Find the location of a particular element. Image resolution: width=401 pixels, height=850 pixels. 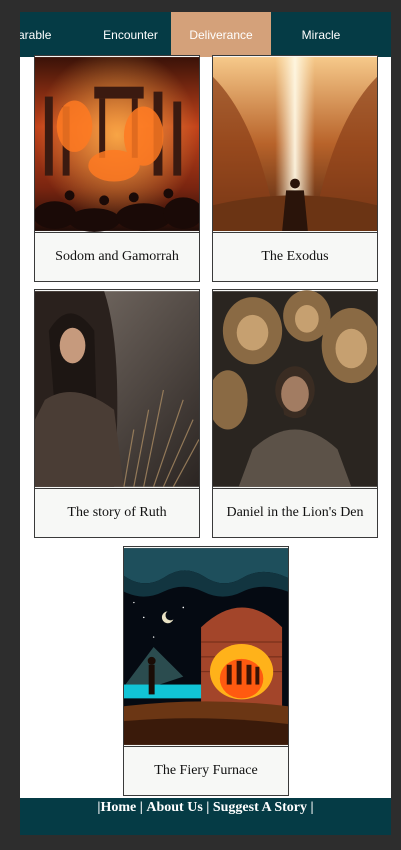

footer-link-suggest: Suggest A Story is located at coordinates (260, 808).